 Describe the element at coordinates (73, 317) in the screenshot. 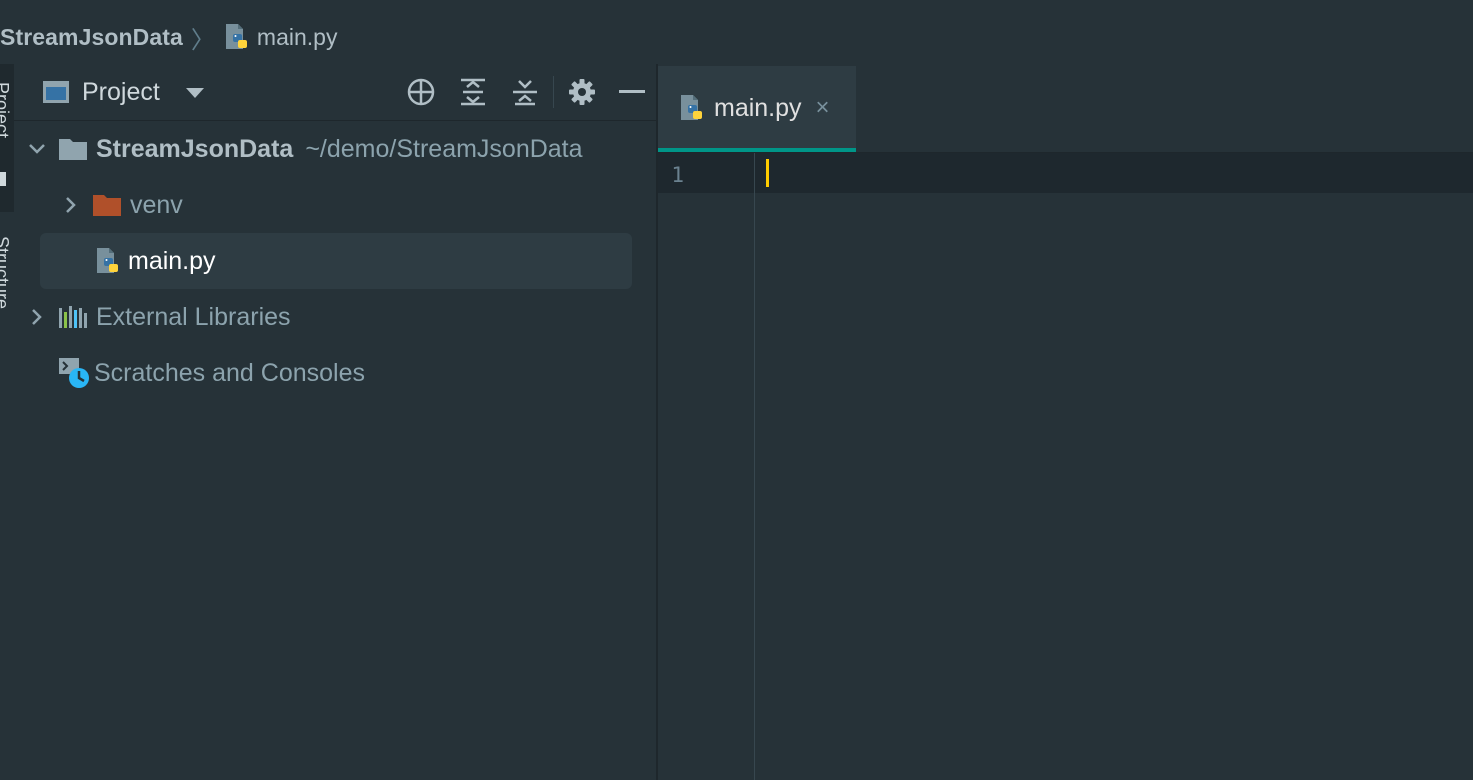

I see `libraries-icon` at that location.